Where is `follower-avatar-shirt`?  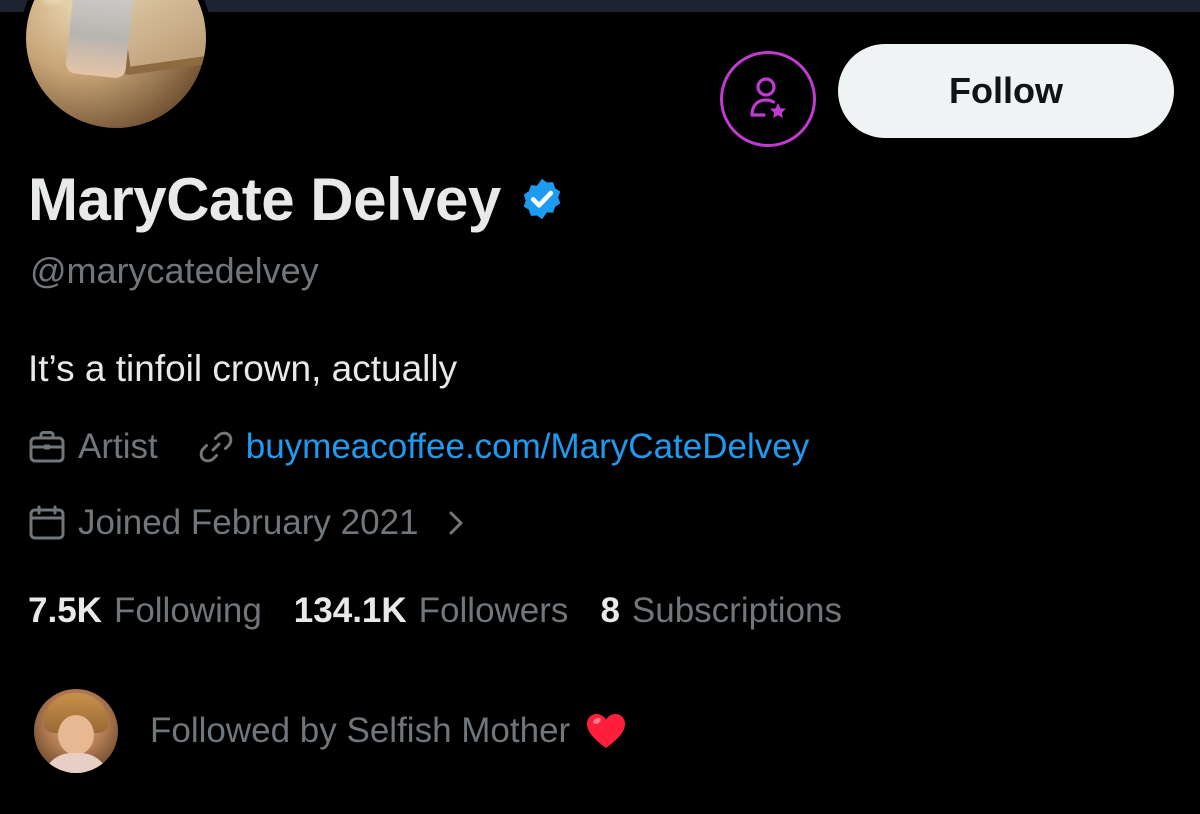
follower-avatar-shirt is located at coordinates (76, 763).